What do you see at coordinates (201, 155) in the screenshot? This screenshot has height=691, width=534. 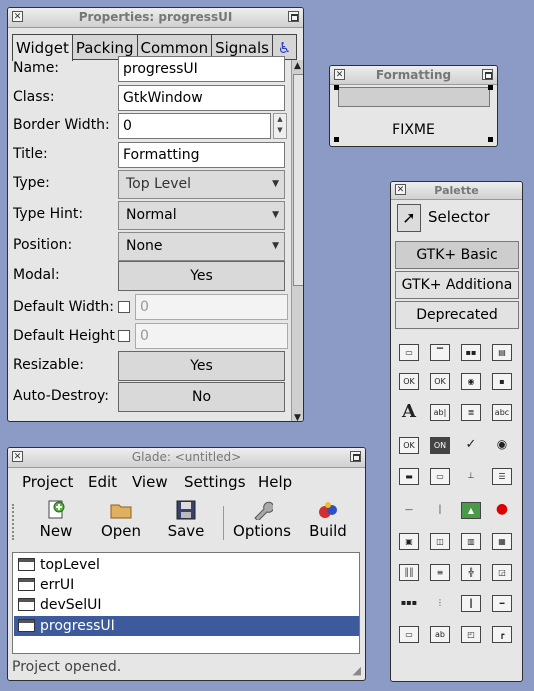 I see `title-field: Formatting` at bounding box center [201, 155].